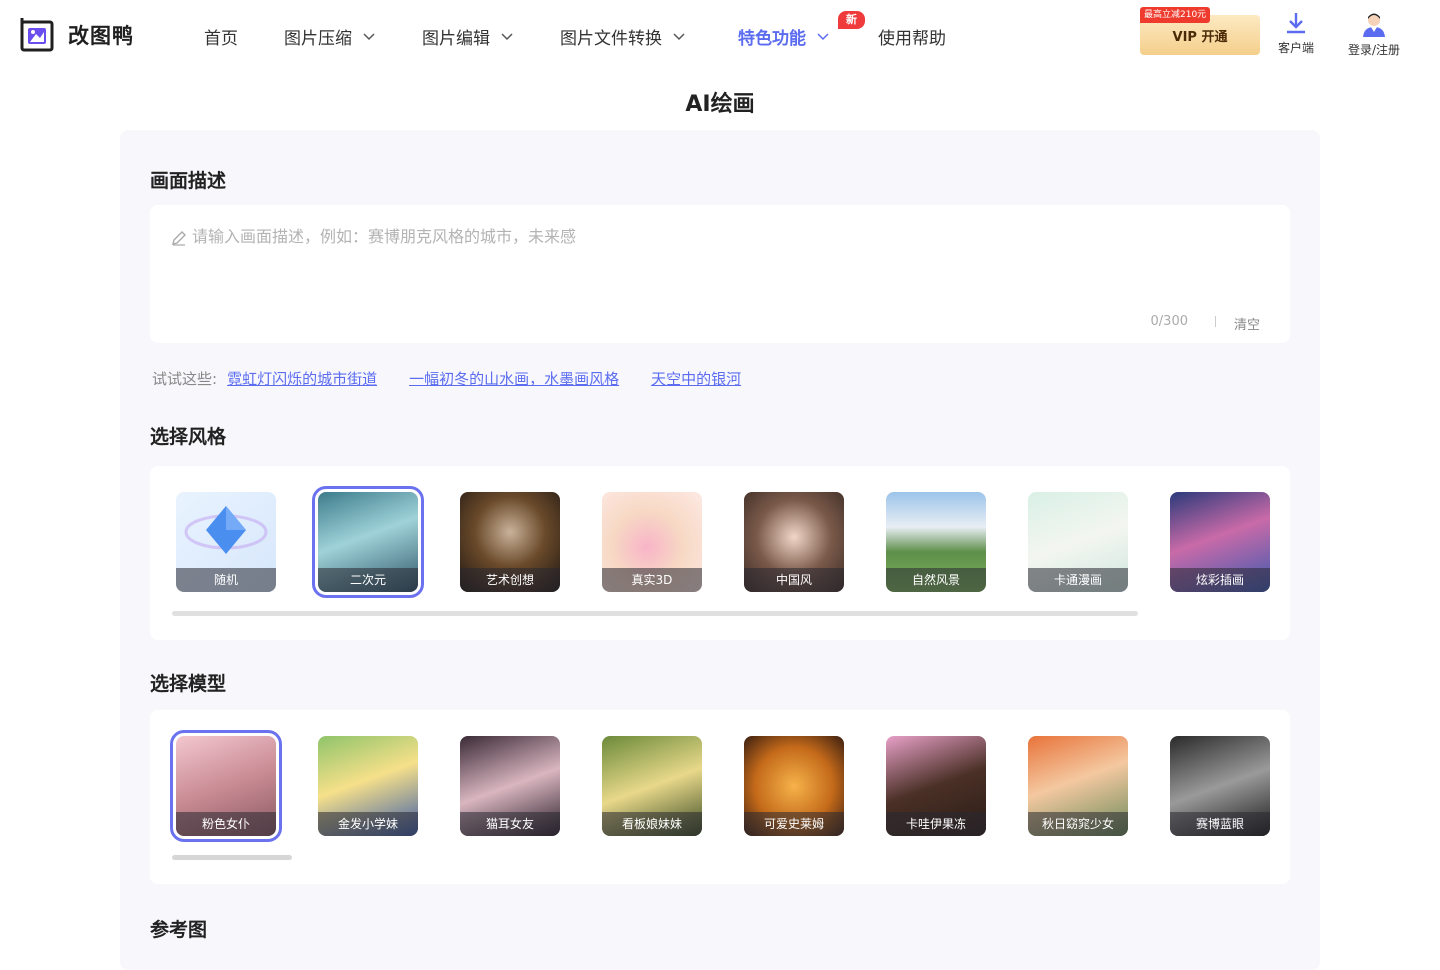  What do you see at coordinates (794, 580) in the screenshot?
I see `style-caption: 中国风` at bounding box center [794, 580].